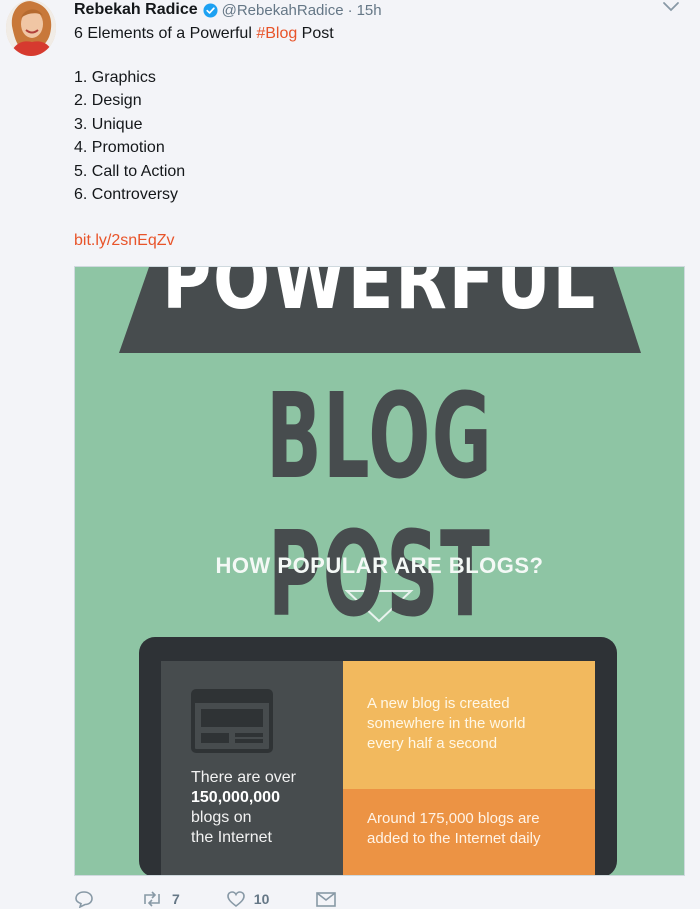  What do you see at coordinates (369, 10) in the screenshot?
I see `tweet-time: 15h` at bounding box center [369, 10].